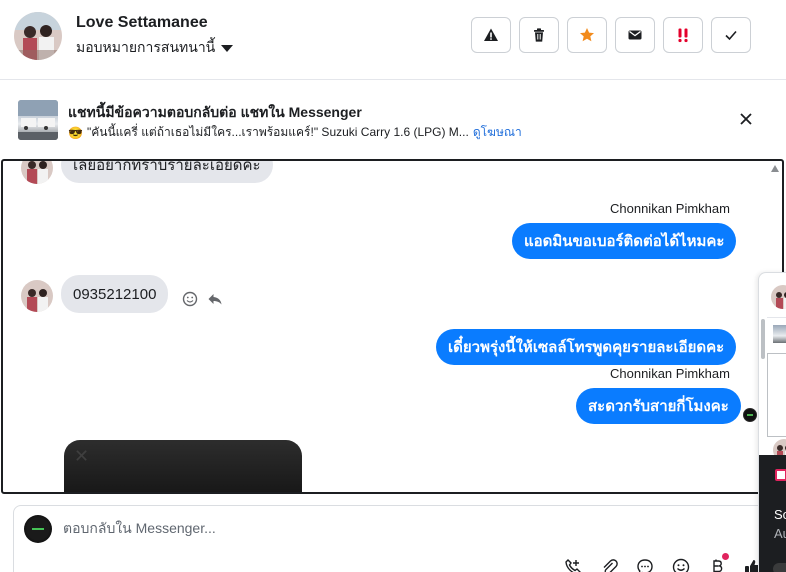 The image size is (786, 572). What do you see at coordinates (681, 565) in the screenshot?
I see `emoji-icon` at bounding box center [681, 565].